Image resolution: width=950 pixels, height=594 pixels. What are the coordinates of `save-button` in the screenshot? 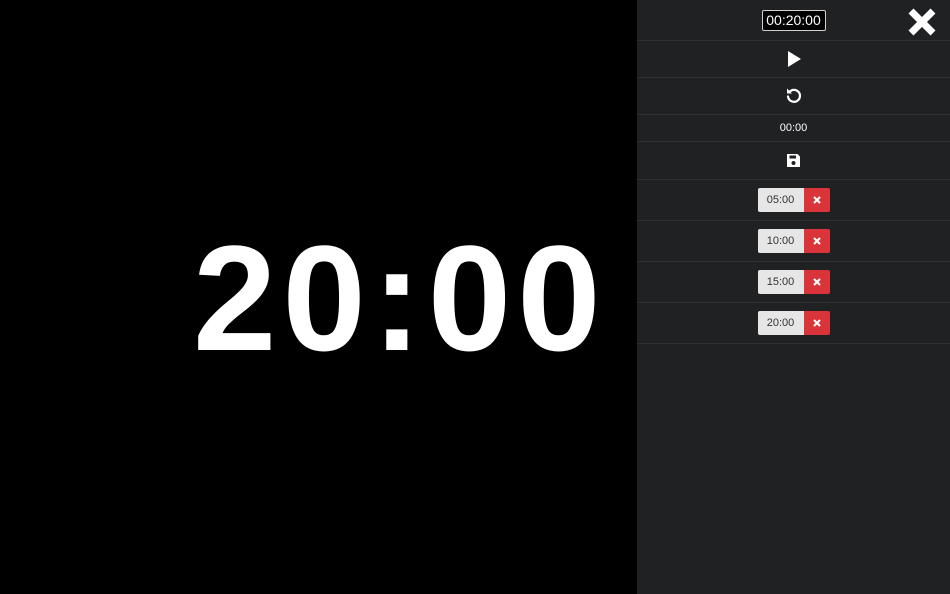 It's located at (794, 161).